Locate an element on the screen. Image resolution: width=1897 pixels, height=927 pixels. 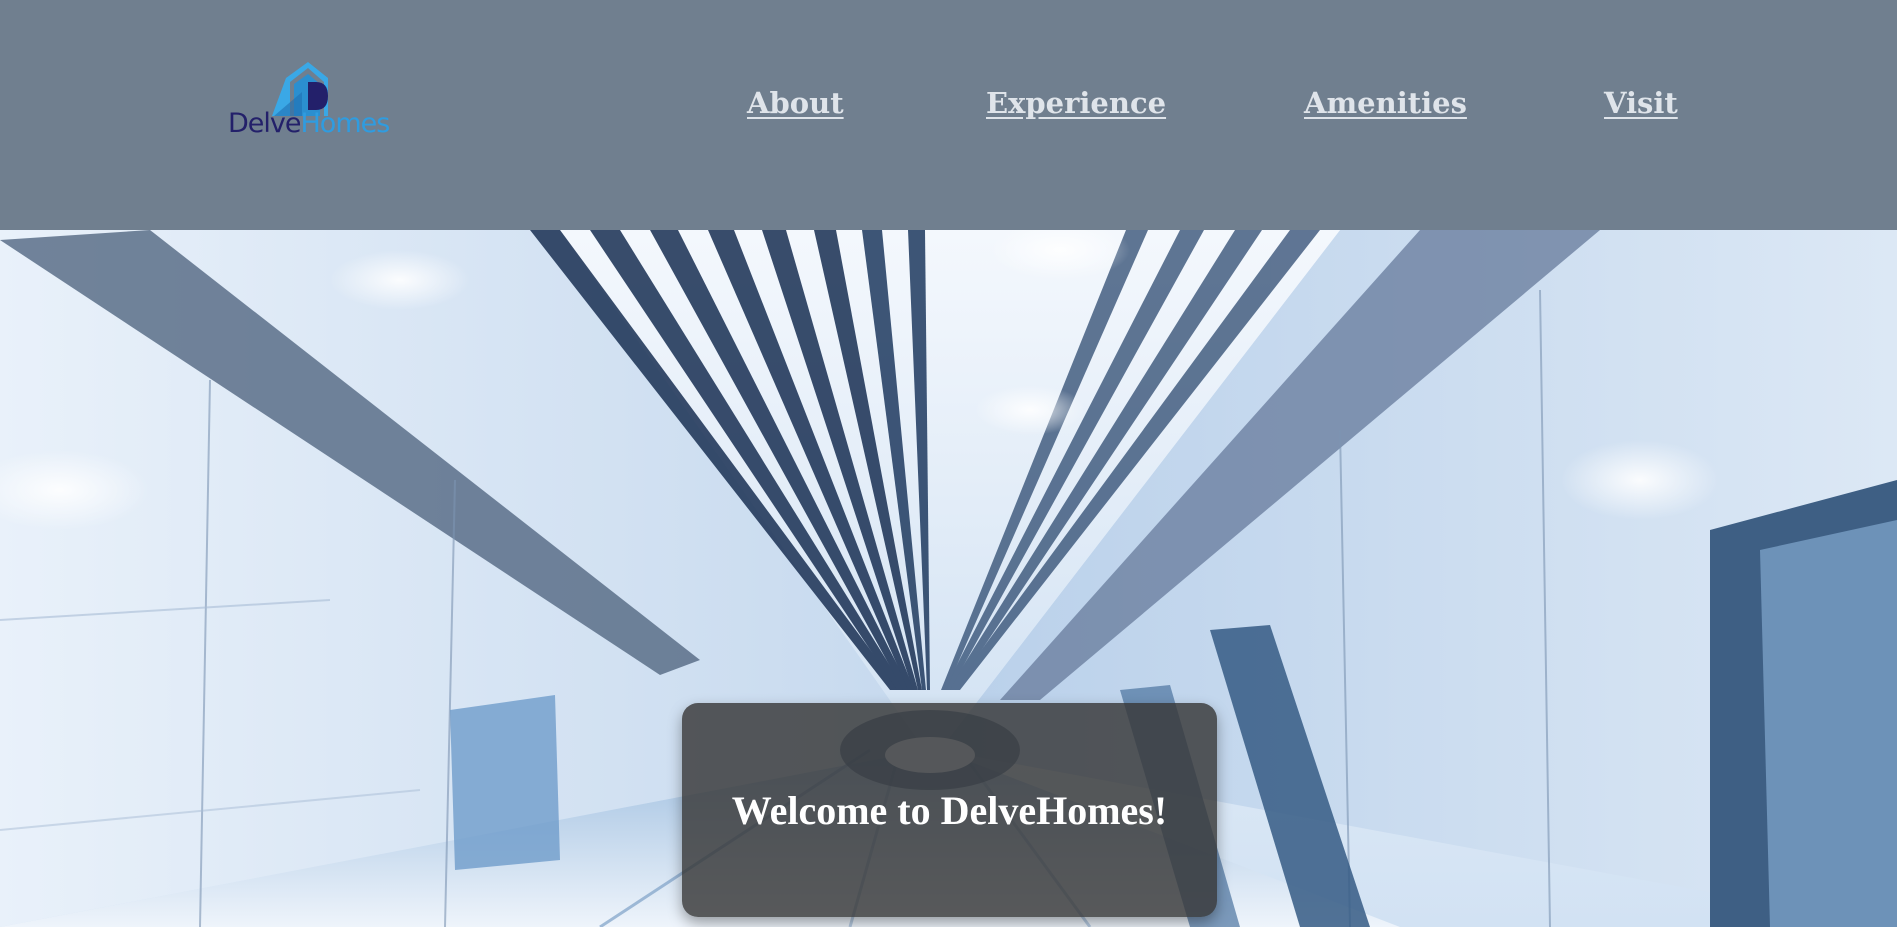
welcome-heading: Welcome to DelveHomes! is located at coordinates (949, 810).